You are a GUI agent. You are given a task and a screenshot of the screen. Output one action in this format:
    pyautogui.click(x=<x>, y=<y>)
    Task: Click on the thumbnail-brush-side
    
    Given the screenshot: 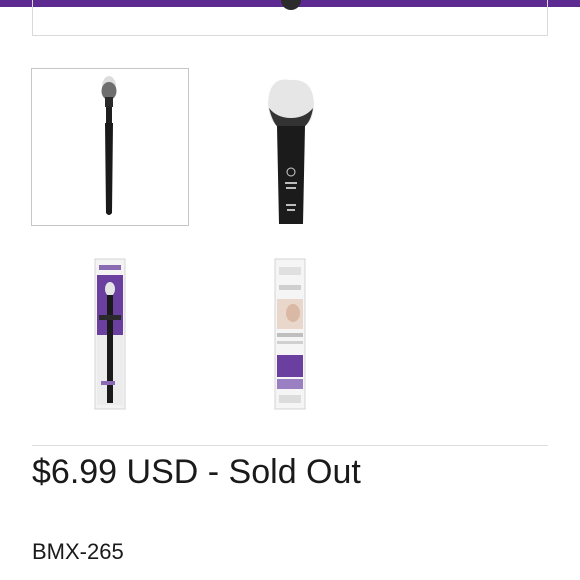 What is the action you would take?
    pyautogui.click(x=110, y=147)
    